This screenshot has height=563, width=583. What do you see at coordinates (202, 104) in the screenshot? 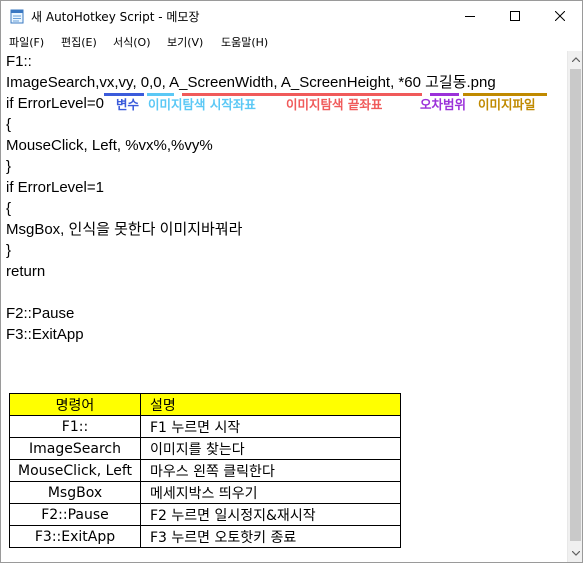
I see `annotation-start-coord: 이미지탐색 시작좌표` at bounding box center [202, 104].